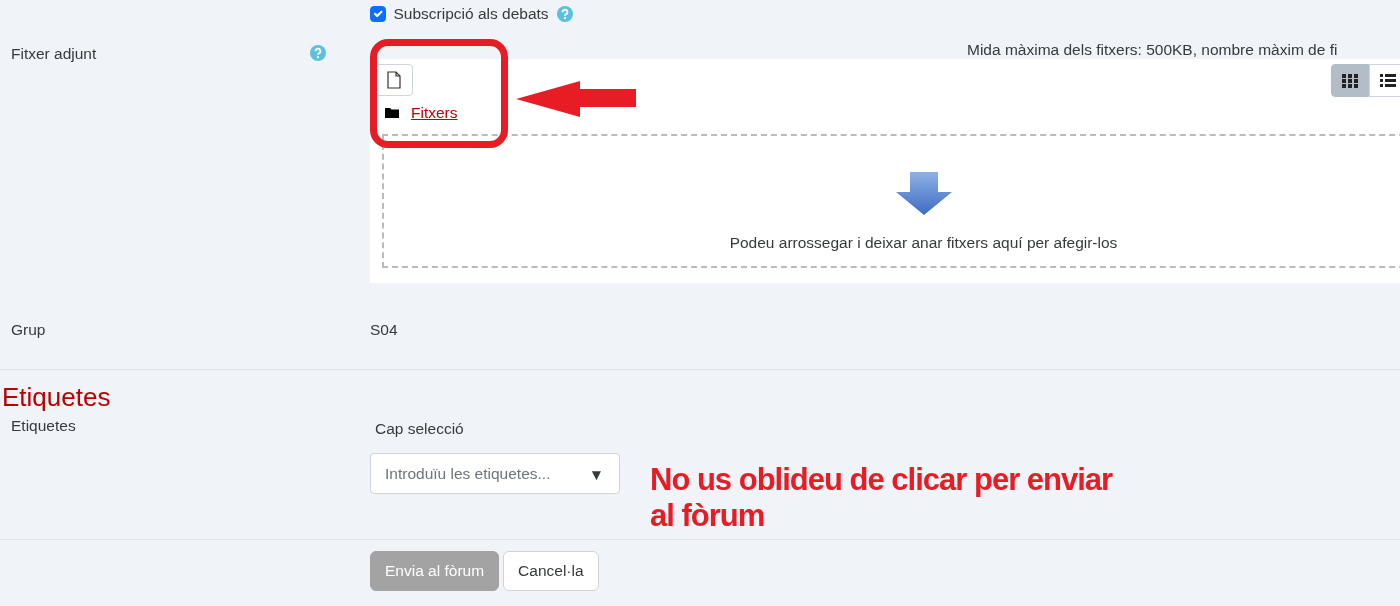 Image resolution: width=1400 pixels, height=606 pixels. What do you see at coordinates (43, 425) in the screenshot?
I see `field-label: Etiquetes` at bounding box center [43, 425].